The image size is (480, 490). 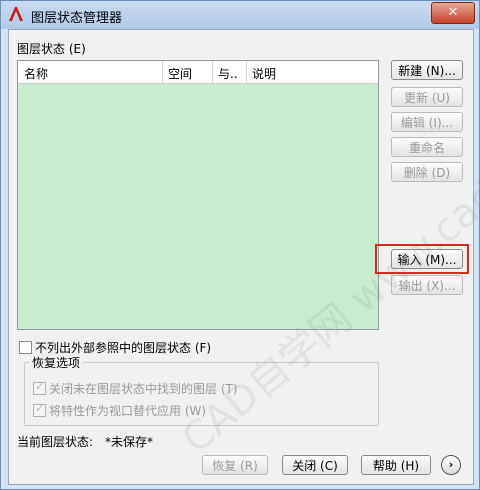 What do you see at coordinates (427, 172) in the screenshot?
I see `delete-button: 删除 (D)` at bounding box center [427, 172].